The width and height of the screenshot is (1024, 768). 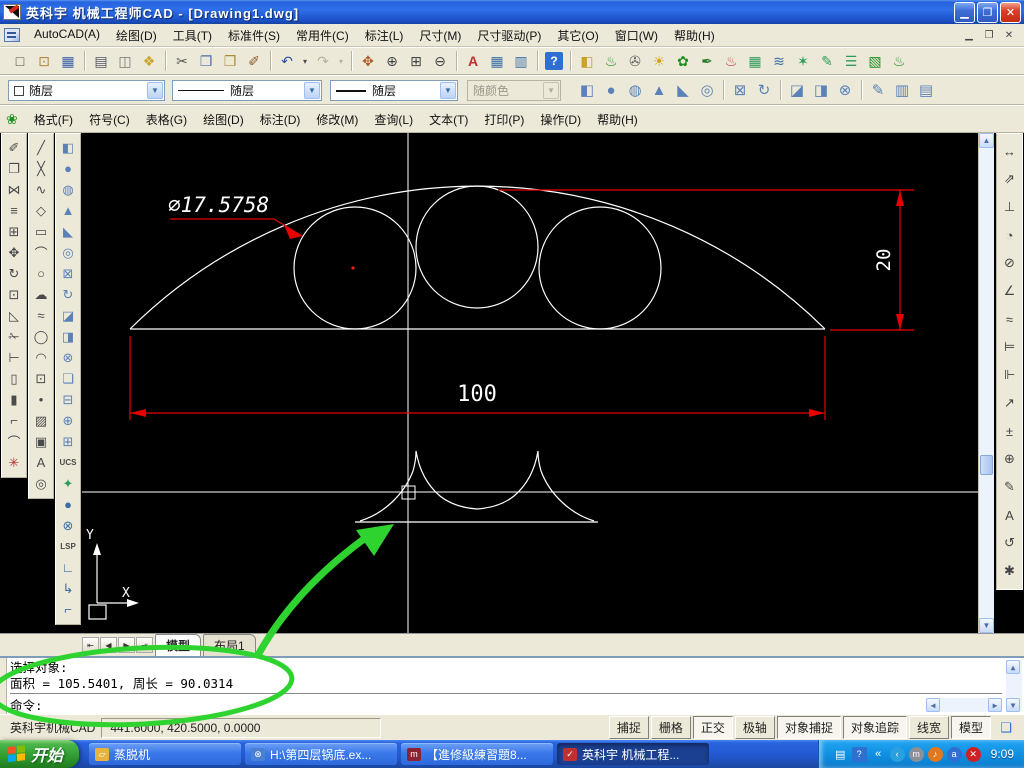 I want to click on linetype-combo: 随层 ▼, so click(x=247, y=90).